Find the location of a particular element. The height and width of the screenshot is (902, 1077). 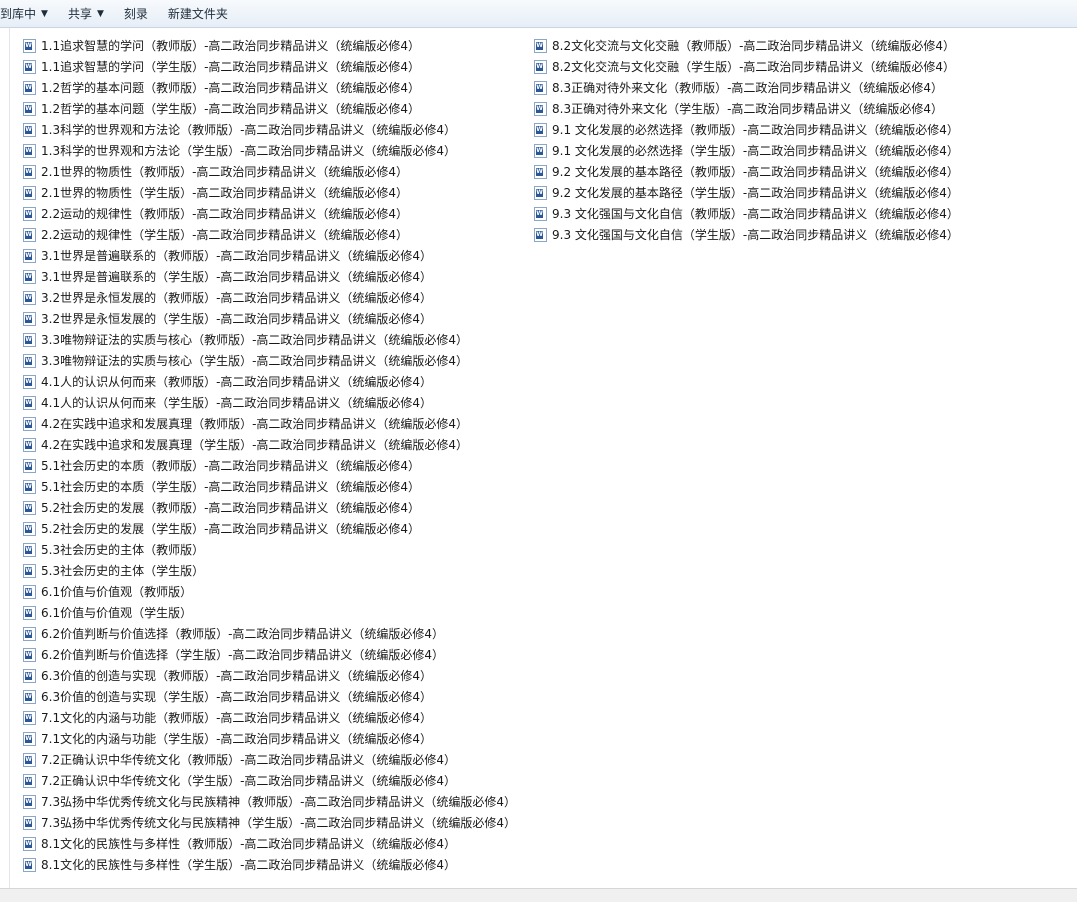

file-item: 1.2哲学的基本问题（学生版）-高二政治同步精品讲义（统编版必修4） is located at coordinates (269, 108).